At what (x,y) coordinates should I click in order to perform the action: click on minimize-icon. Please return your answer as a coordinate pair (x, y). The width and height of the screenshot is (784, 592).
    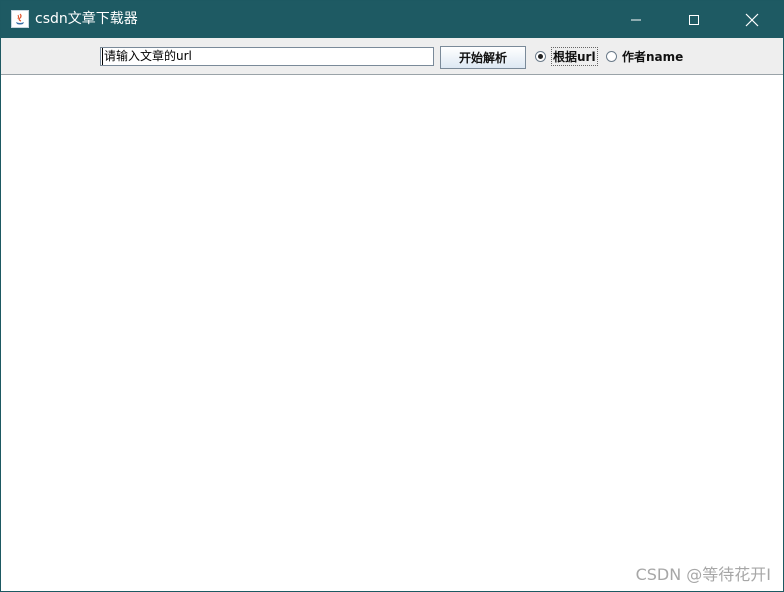
    Looking at the image, I should click on (636, 19).